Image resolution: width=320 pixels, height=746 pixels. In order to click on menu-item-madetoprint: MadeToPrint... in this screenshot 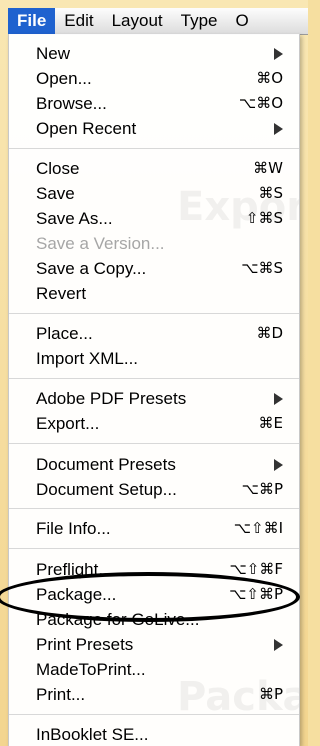, I will do `click(154, 669)`.